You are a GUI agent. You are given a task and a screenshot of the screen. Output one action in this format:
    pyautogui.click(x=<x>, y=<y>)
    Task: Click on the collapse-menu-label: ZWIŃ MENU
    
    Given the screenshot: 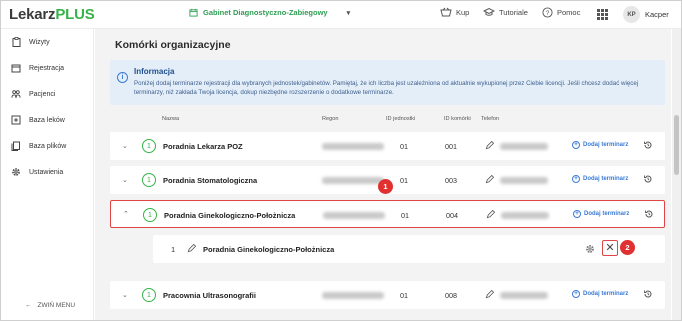 What is the action you would take?
    pyautogui.click(x=56, y=305)
    